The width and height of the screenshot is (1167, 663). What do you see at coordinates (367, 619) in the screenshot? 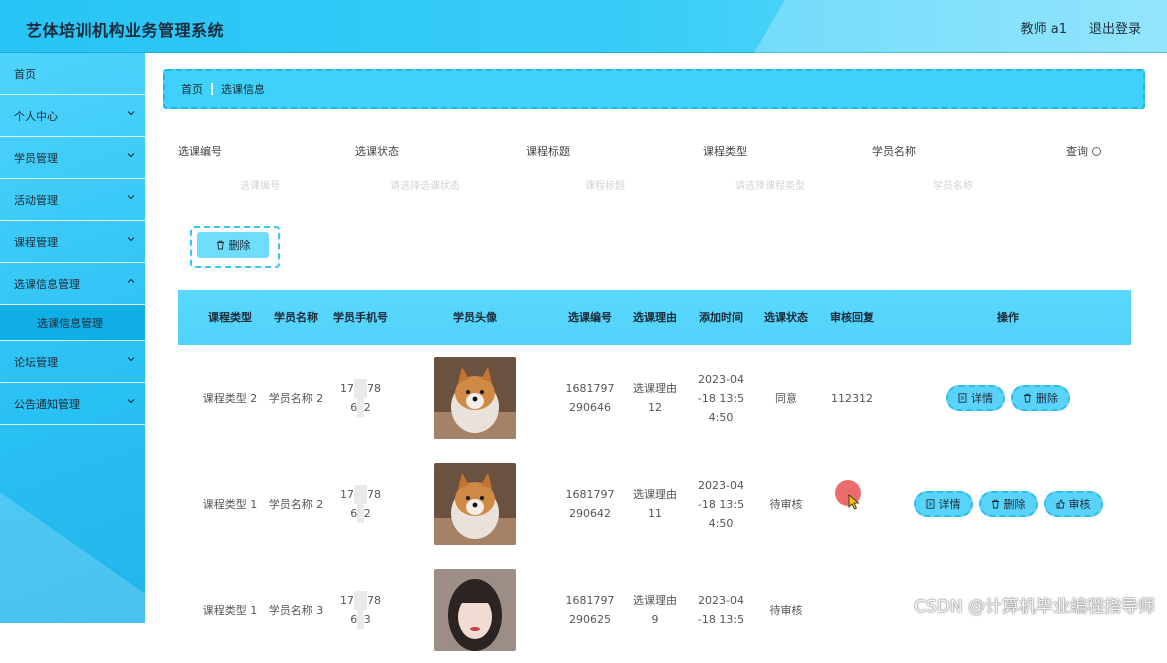
I see `phone-part: 3` at bounding box center [367, 619].